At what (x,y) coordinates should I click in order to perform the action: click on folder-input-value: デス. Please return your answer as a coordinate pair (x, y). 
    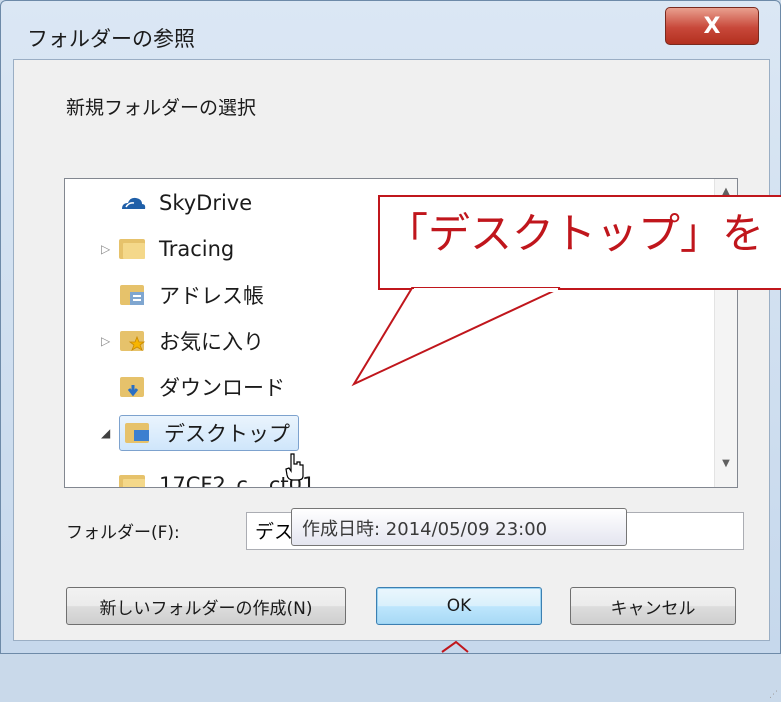
    Looking at the image, I should click on (274, 532).